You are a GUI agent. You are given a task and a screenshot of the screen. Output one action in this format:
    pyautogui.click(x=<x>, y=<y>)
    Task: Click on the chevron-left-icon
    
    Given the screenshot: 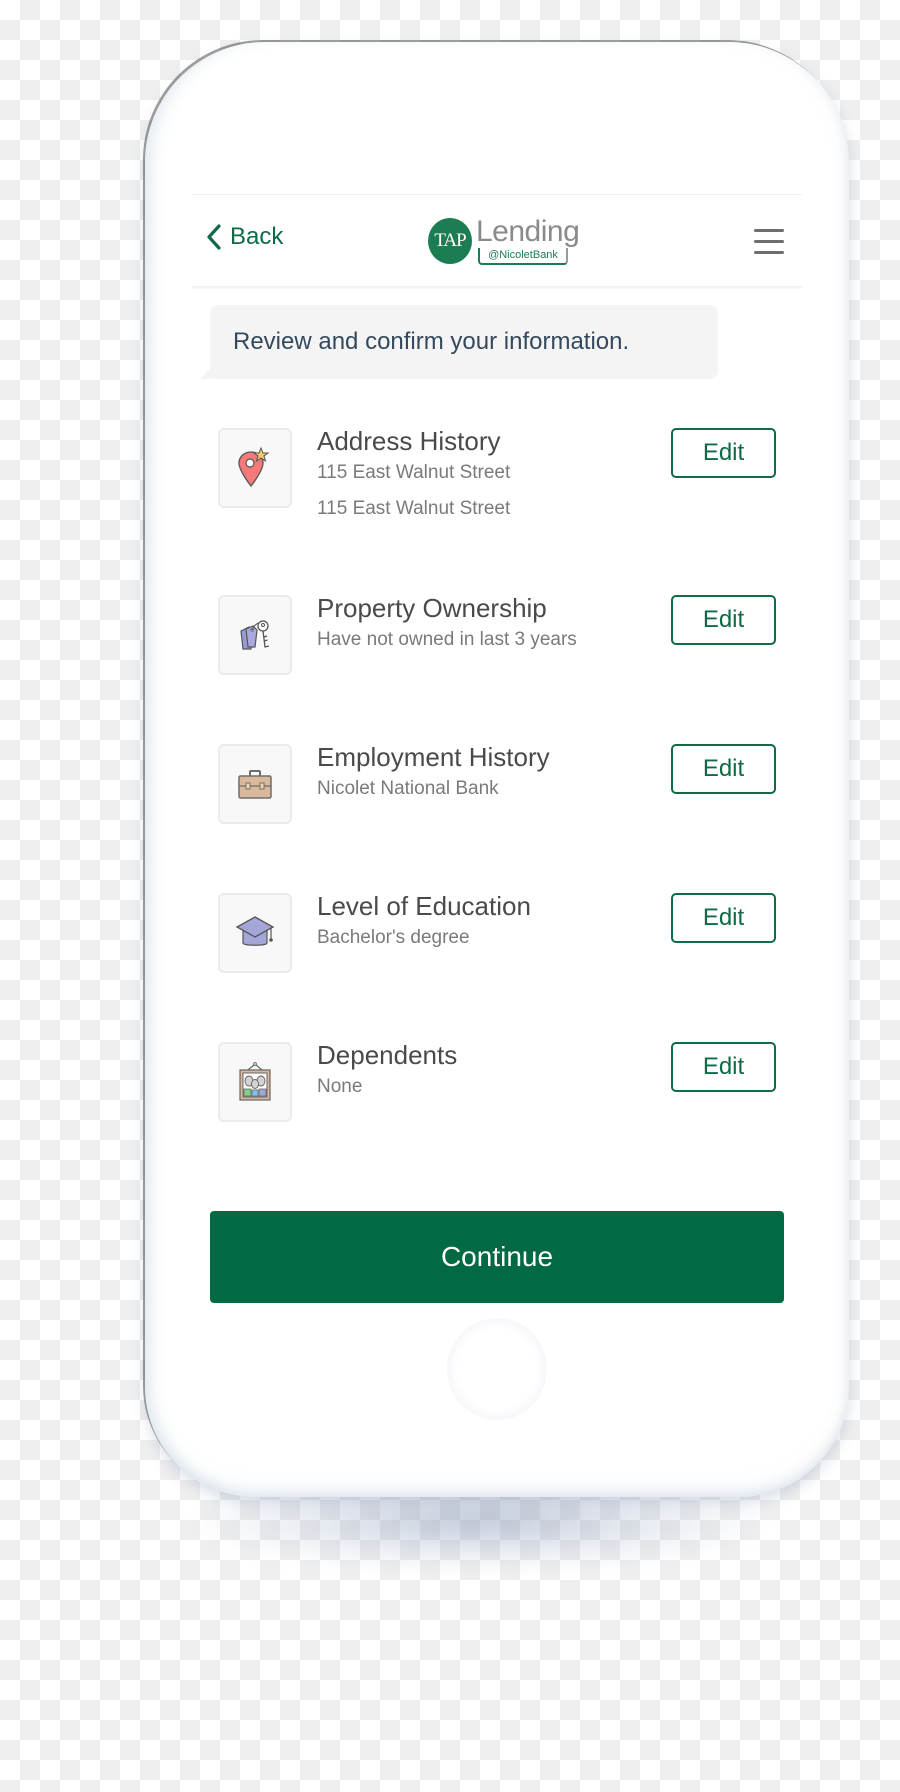 What is the action you would take?
    pyautogui.click(x=214, y=237)
    